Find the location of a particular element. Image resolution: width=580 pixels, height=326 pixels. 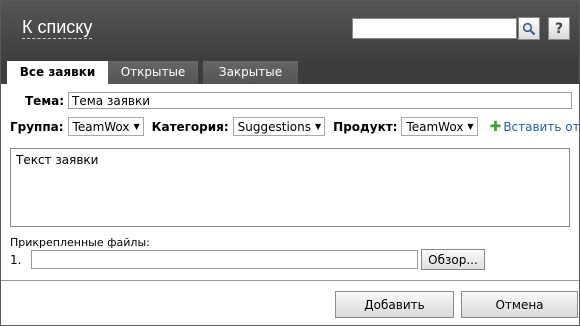

add-report-label: Вставить отчет is located at coordinates (541, 126).